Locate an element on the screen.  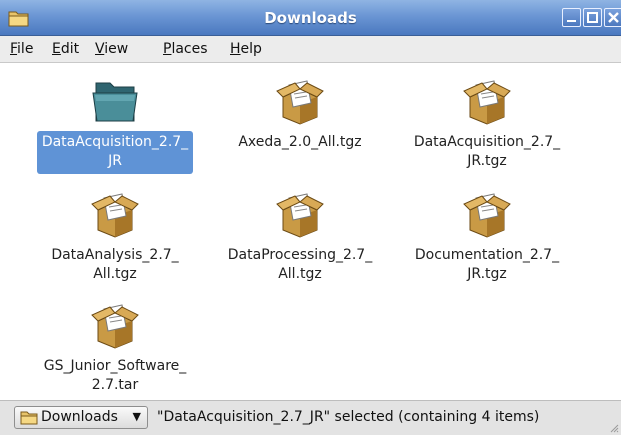
file-label: DataAcquisition_2.7_ JR.tgz is located at coordinates (487, 151).